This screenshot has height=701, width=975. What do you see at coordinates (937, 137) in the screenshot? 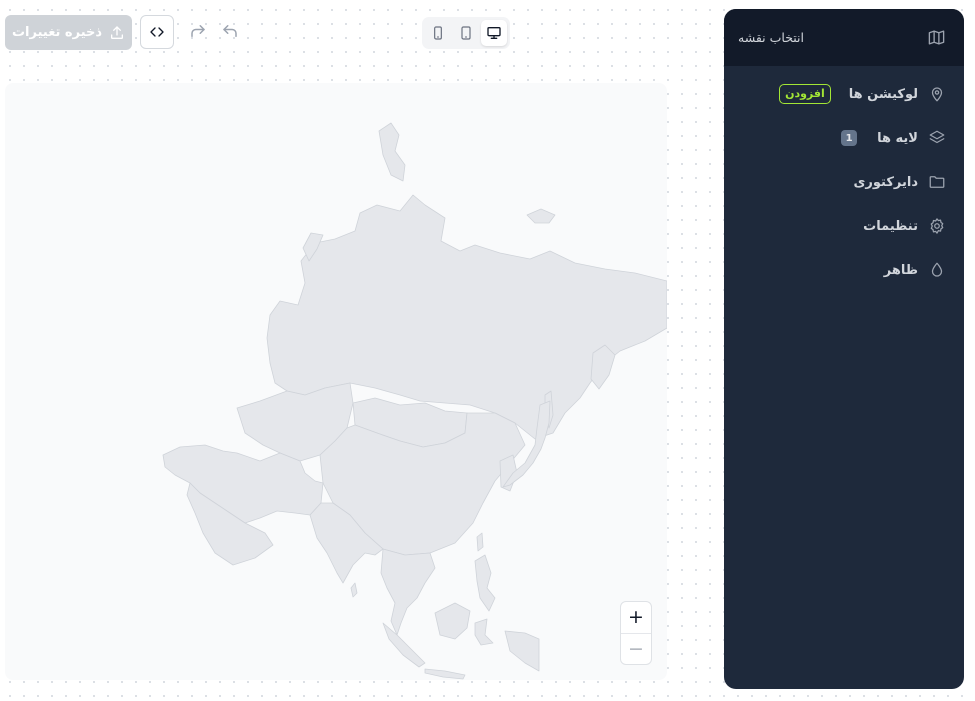
I see `layers-icon` at bounding box center [937, 137].